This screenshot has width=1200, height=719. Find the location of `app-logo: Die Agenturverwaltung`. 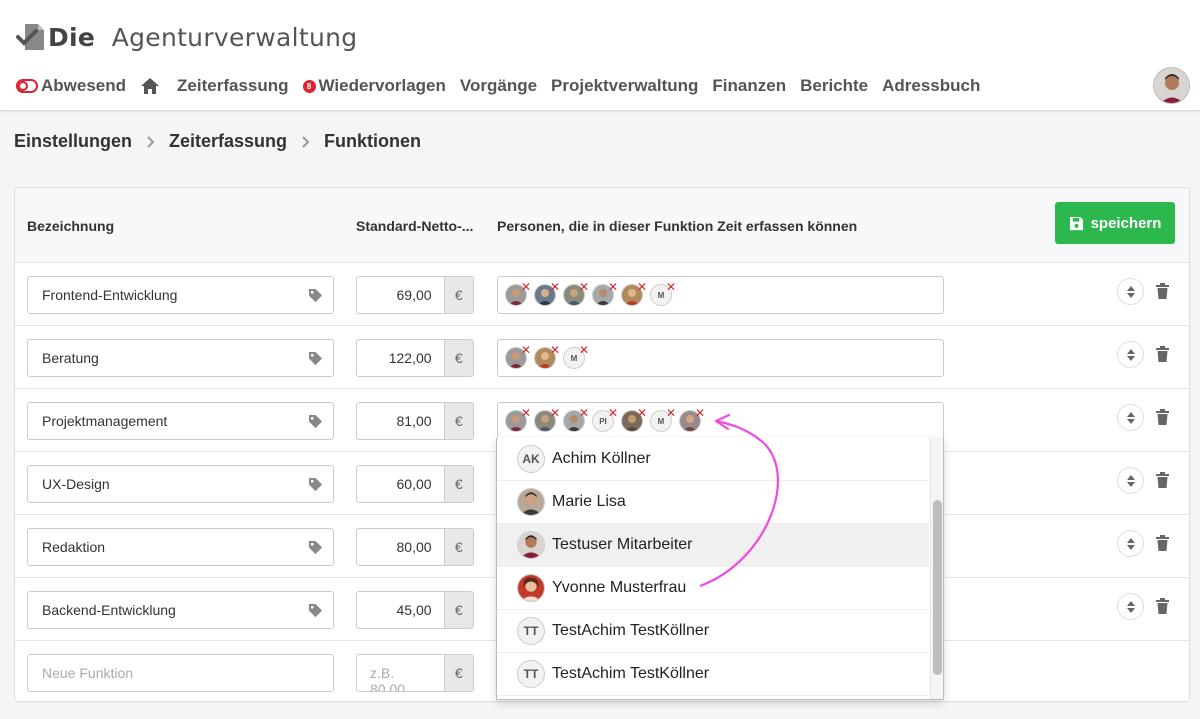

app-logo: Die Agenturverwaltung is located at coordinates (186, 37).